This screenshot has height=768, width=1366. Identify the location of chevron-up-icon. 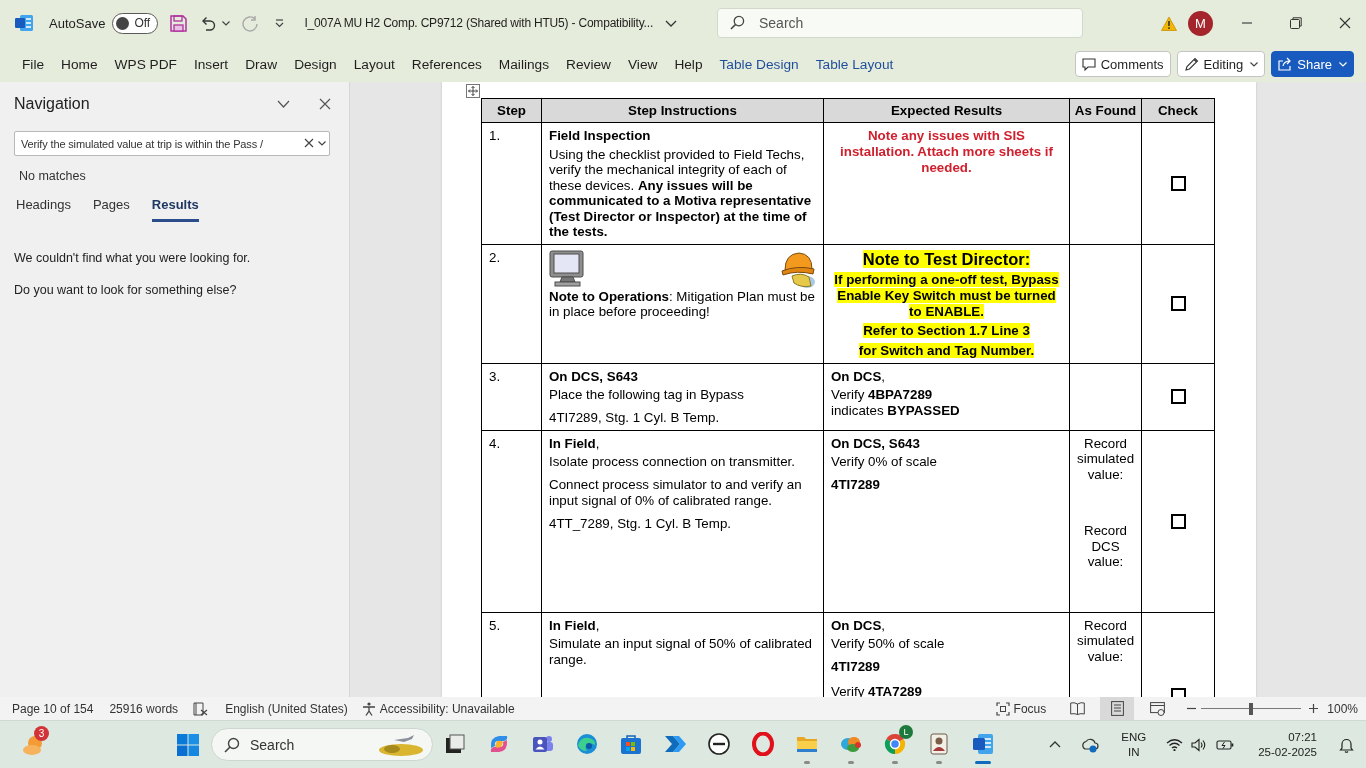
(1055, 744).